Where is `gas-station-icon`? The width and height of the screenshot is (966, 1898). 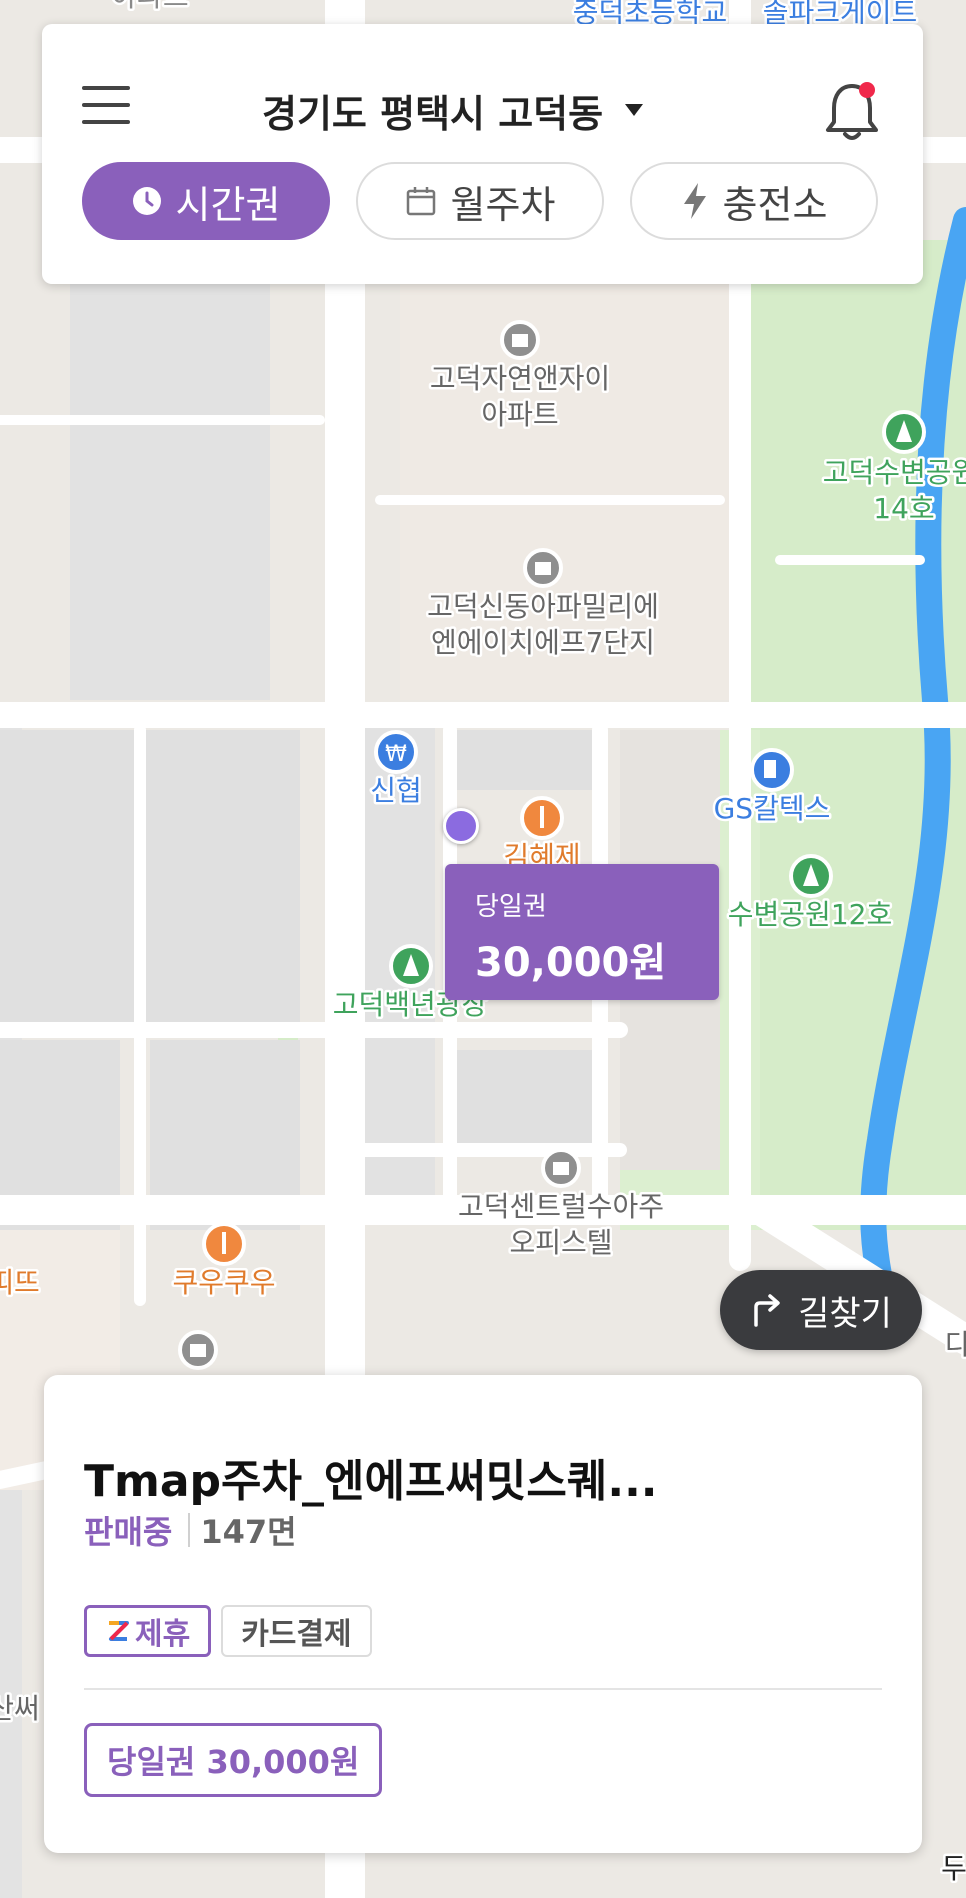
gas-station-icon is located at coordinates (772, 770).